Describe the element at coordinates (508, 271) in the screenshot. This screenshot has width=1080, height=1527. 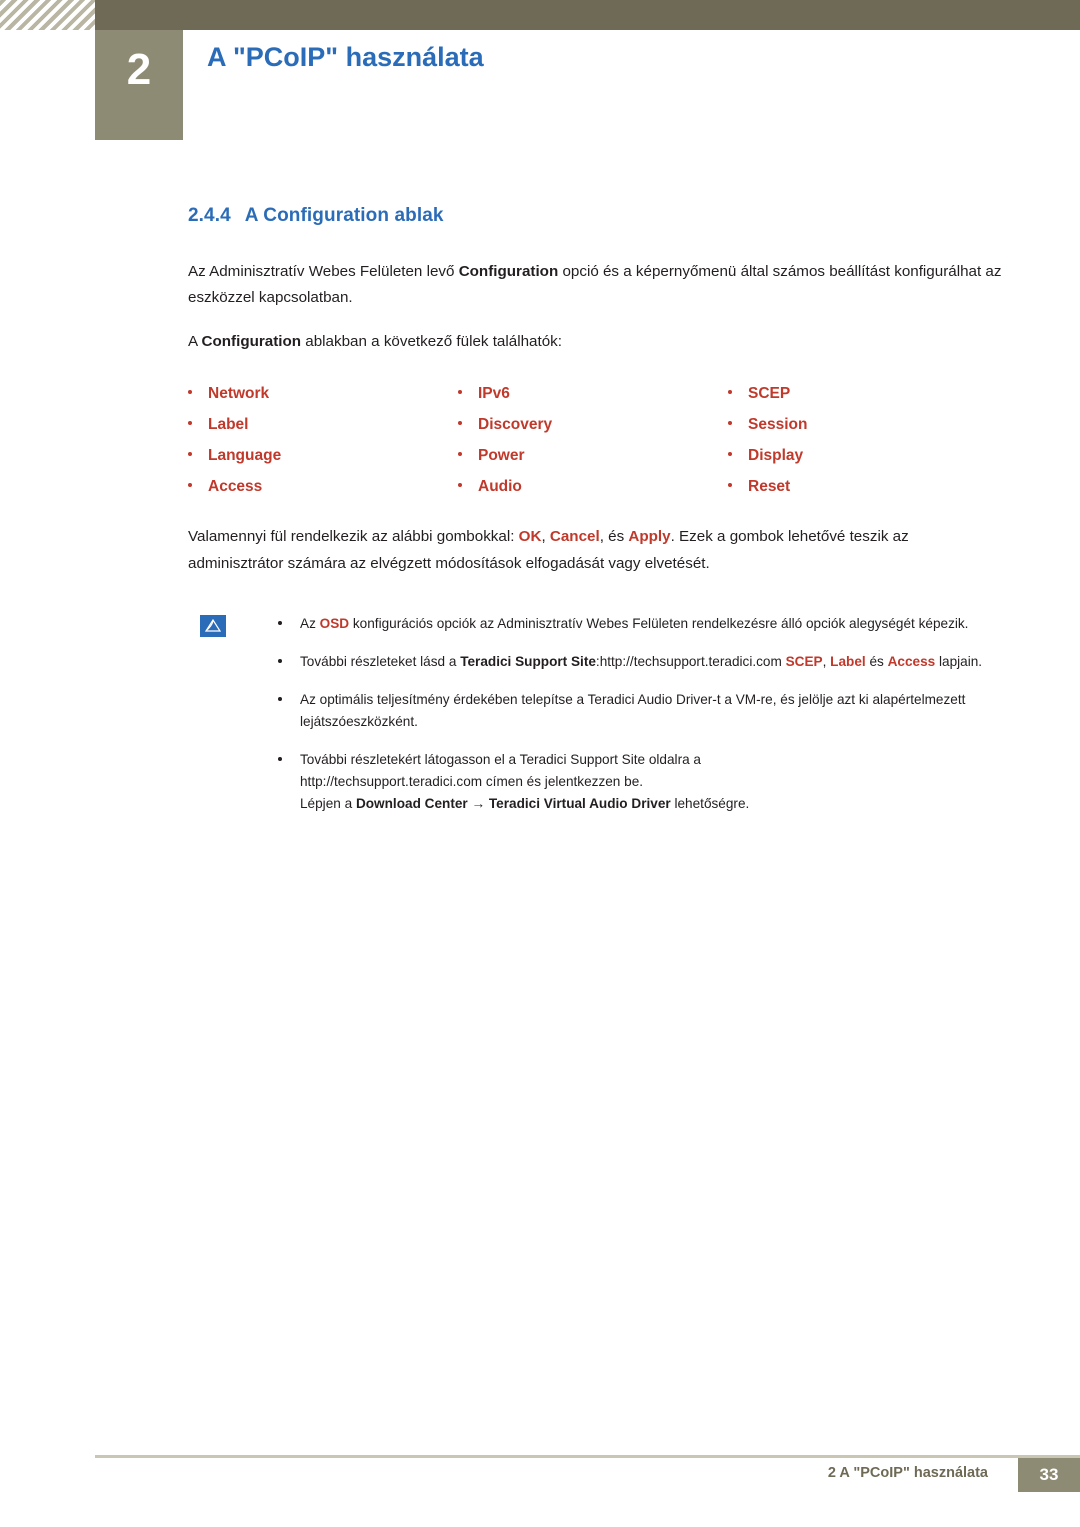
I see `keyword-configuration-1: Configuration` at that location.